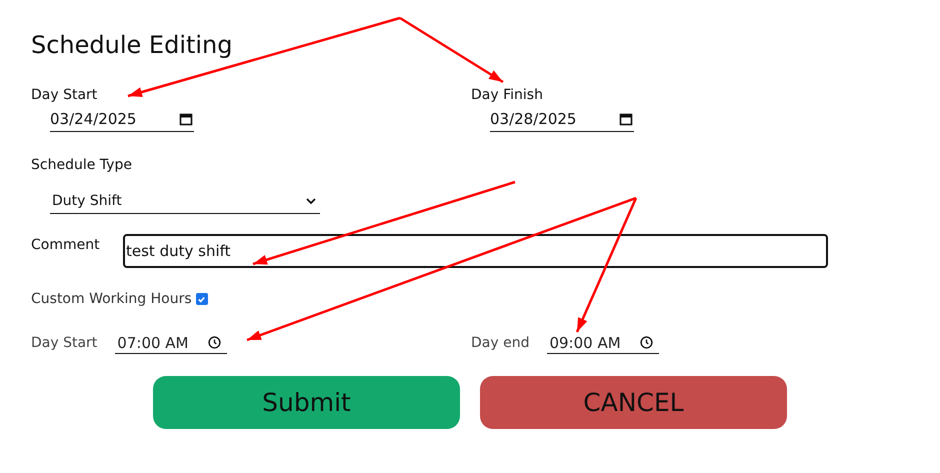 This screenshot has height=473, width=940. What do you see at coordinates (507, 95) in the screenshot?
I see `field-label: Day Finish` at bounding box center [507, 95].